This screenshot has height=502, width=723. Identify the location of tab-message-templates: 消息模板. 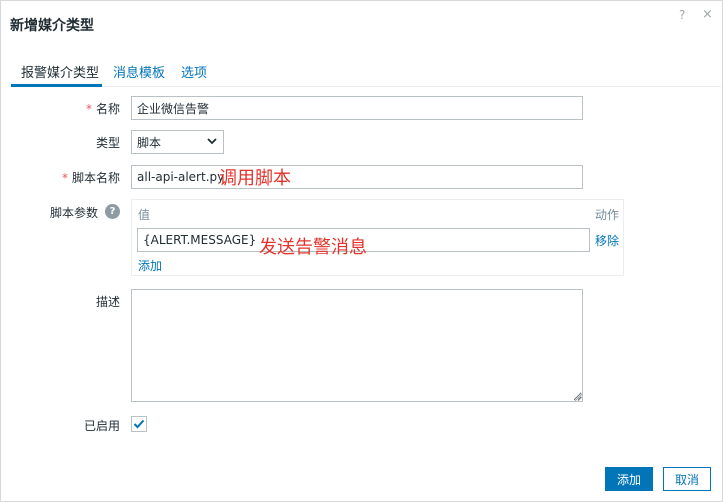
(139, 71).